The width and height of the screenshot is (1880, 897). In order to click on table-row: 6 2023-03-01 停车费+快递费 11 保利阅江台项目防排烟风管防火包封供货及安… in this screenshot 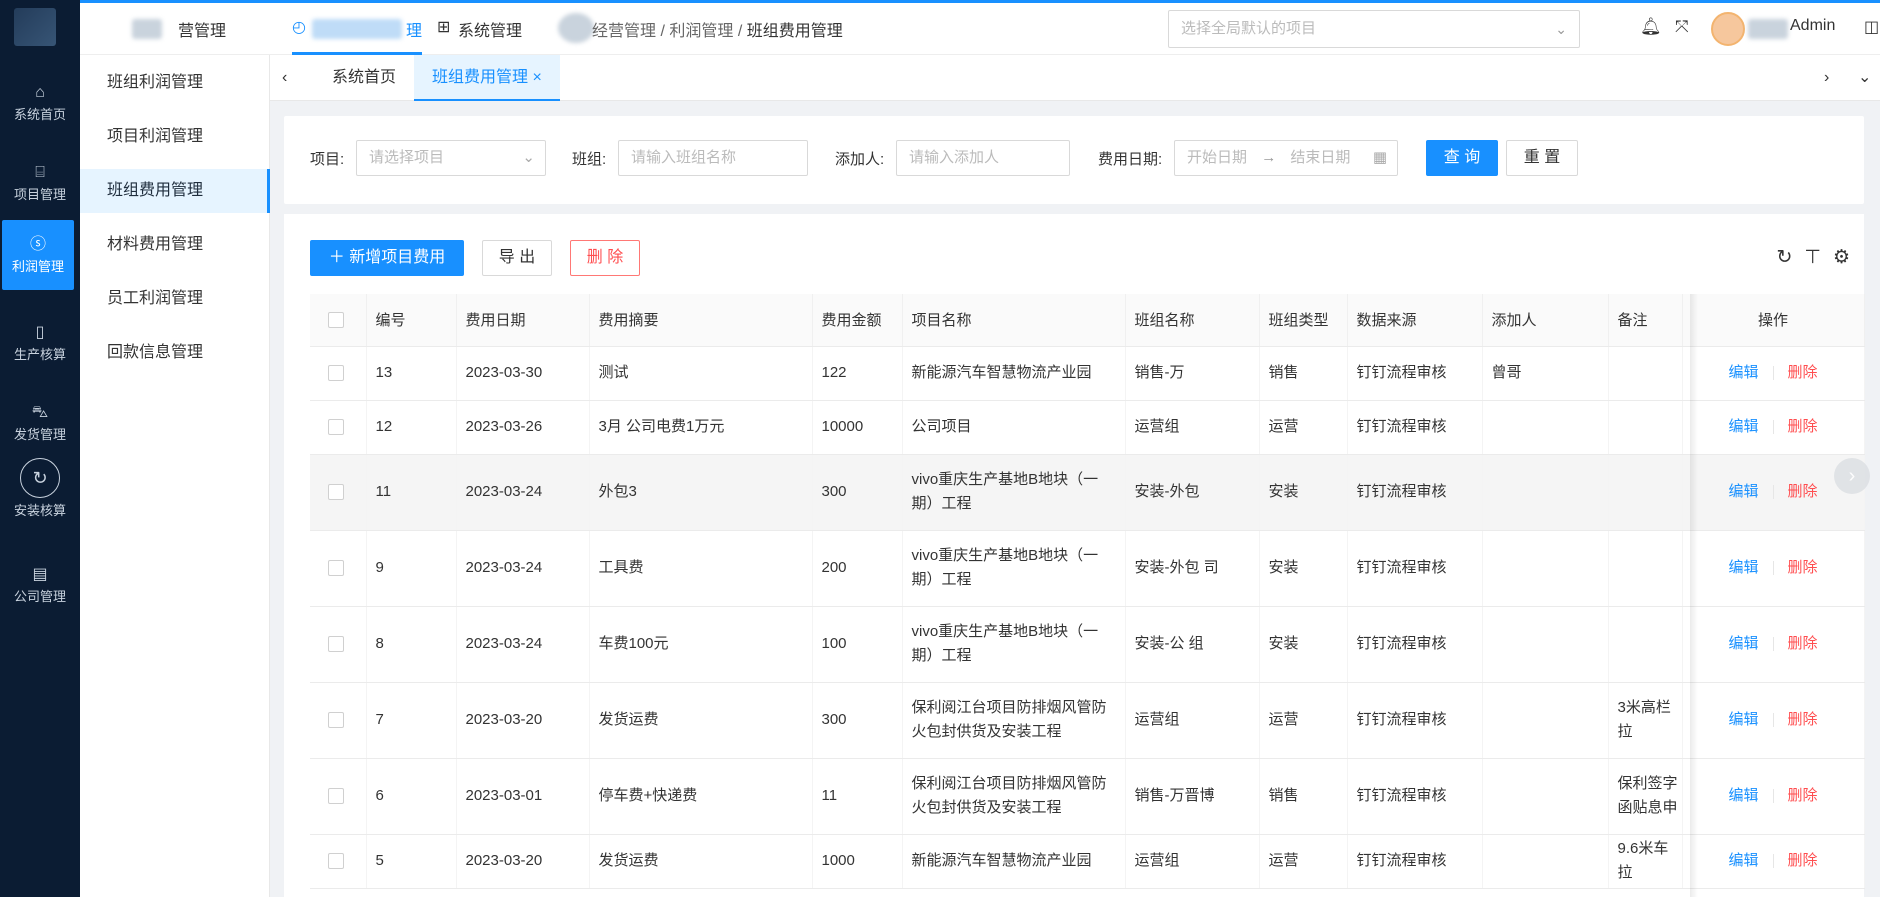, I will do `click(1087, 796)`.